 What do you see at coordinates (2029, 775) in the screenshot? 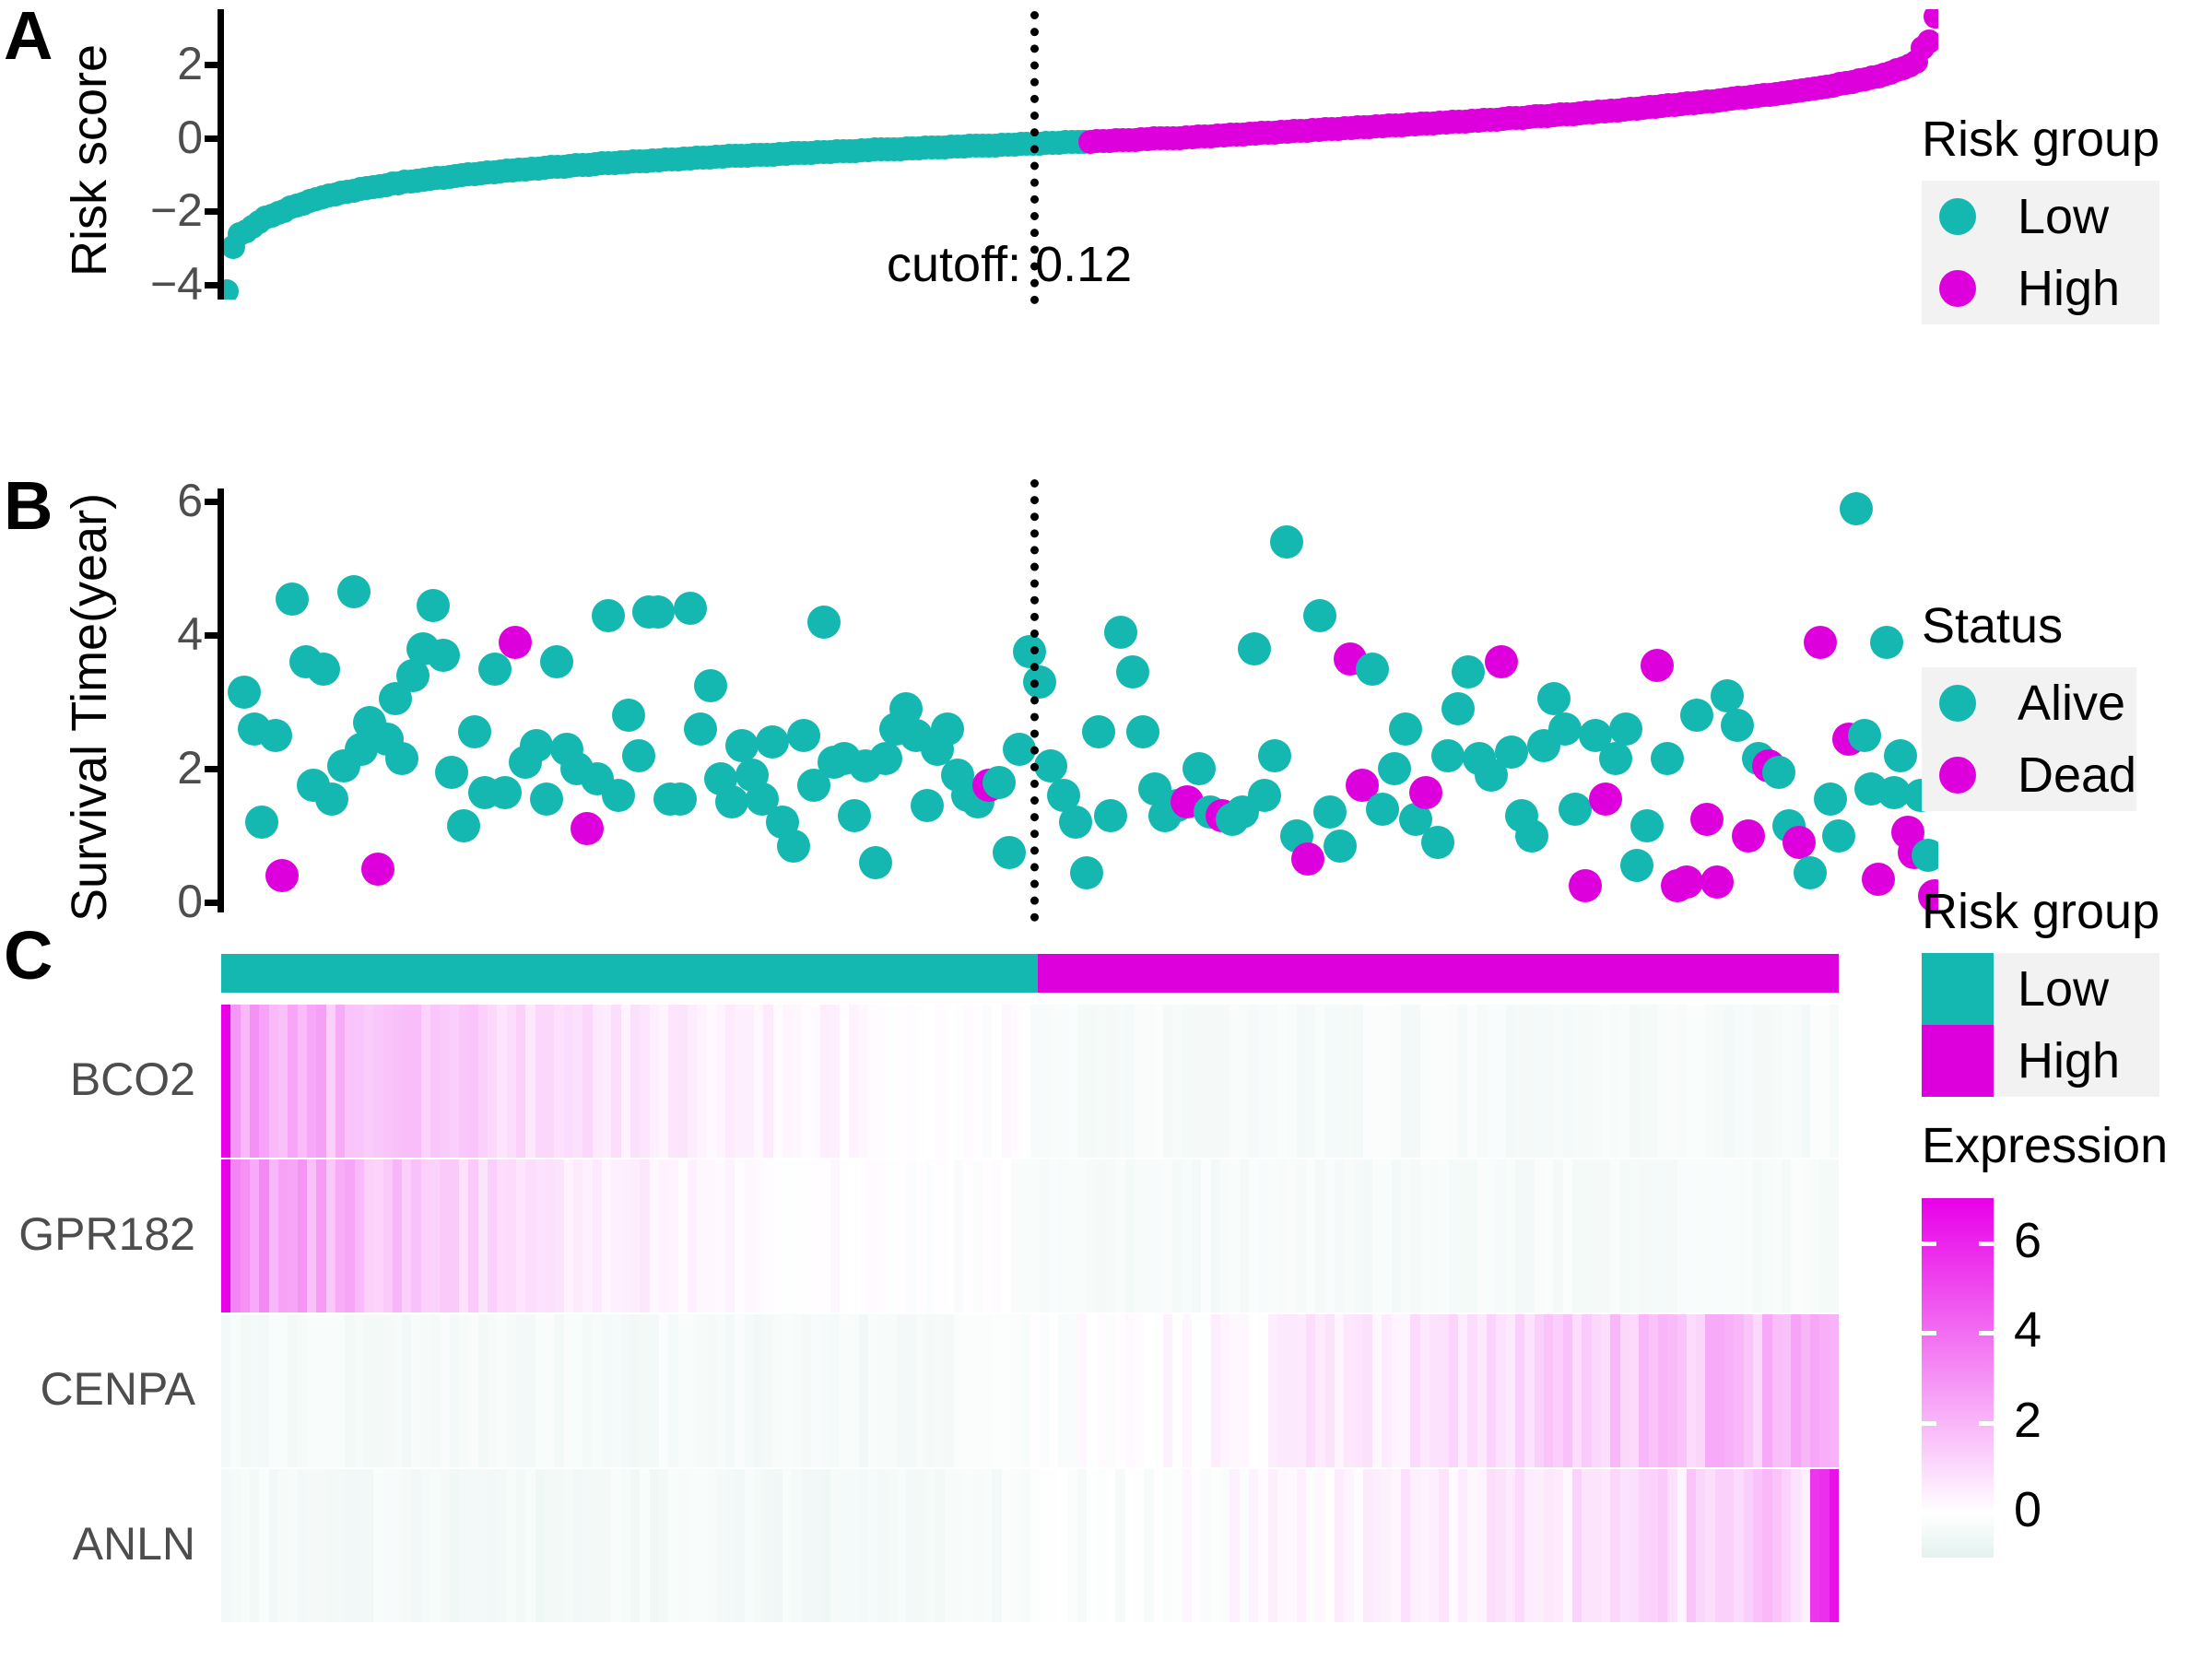
I see `legend-row: Dead` at bounding box center [2029, 775].